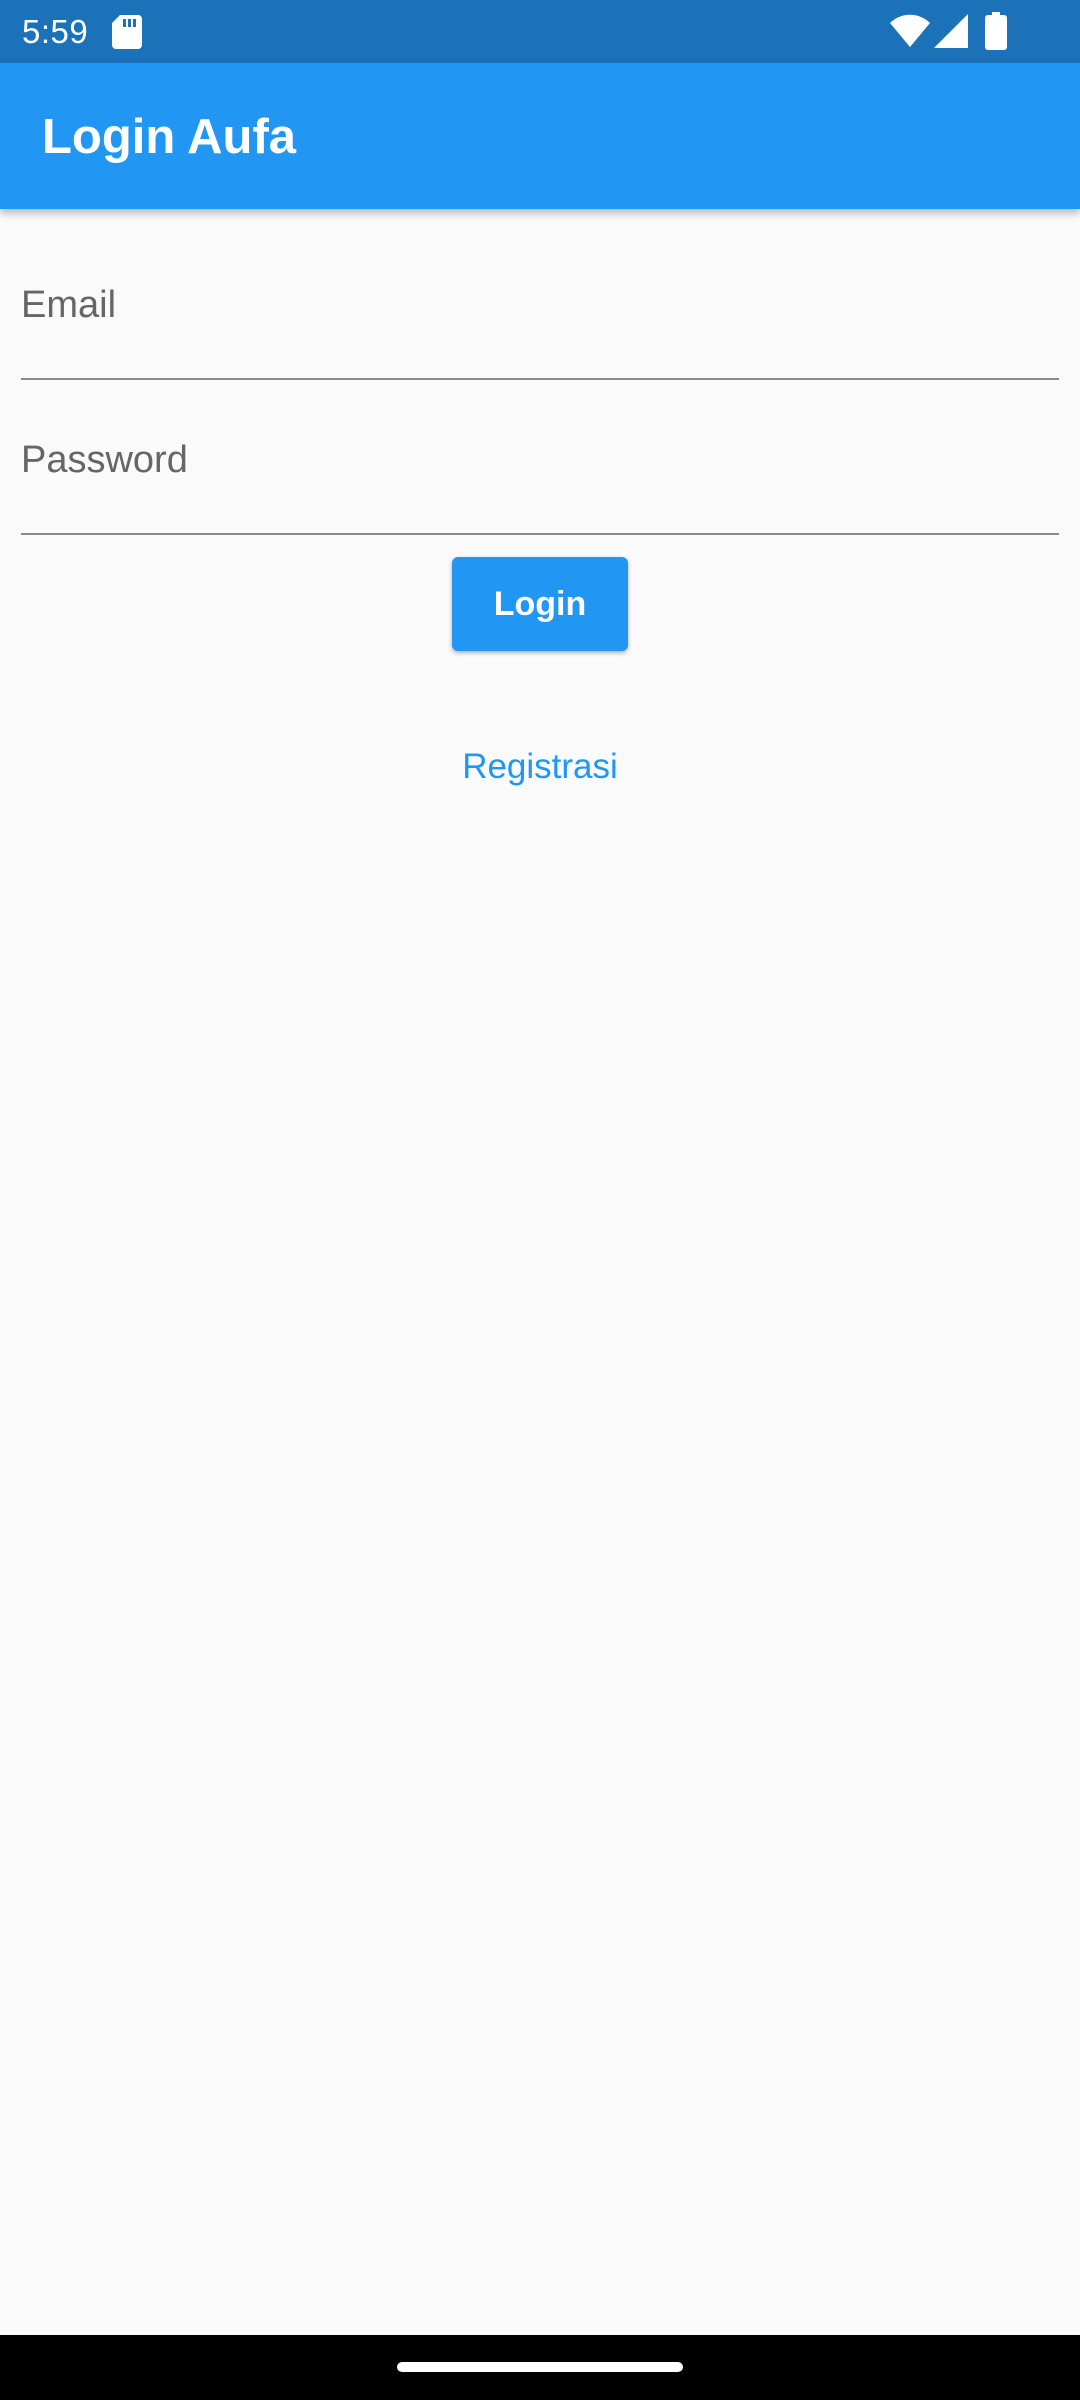 This screenshot has width=1080, height=2400. What do you see at coordinates (540, 534) in the screenshot?
I see `password-underline` at bounding box center [540, 534].